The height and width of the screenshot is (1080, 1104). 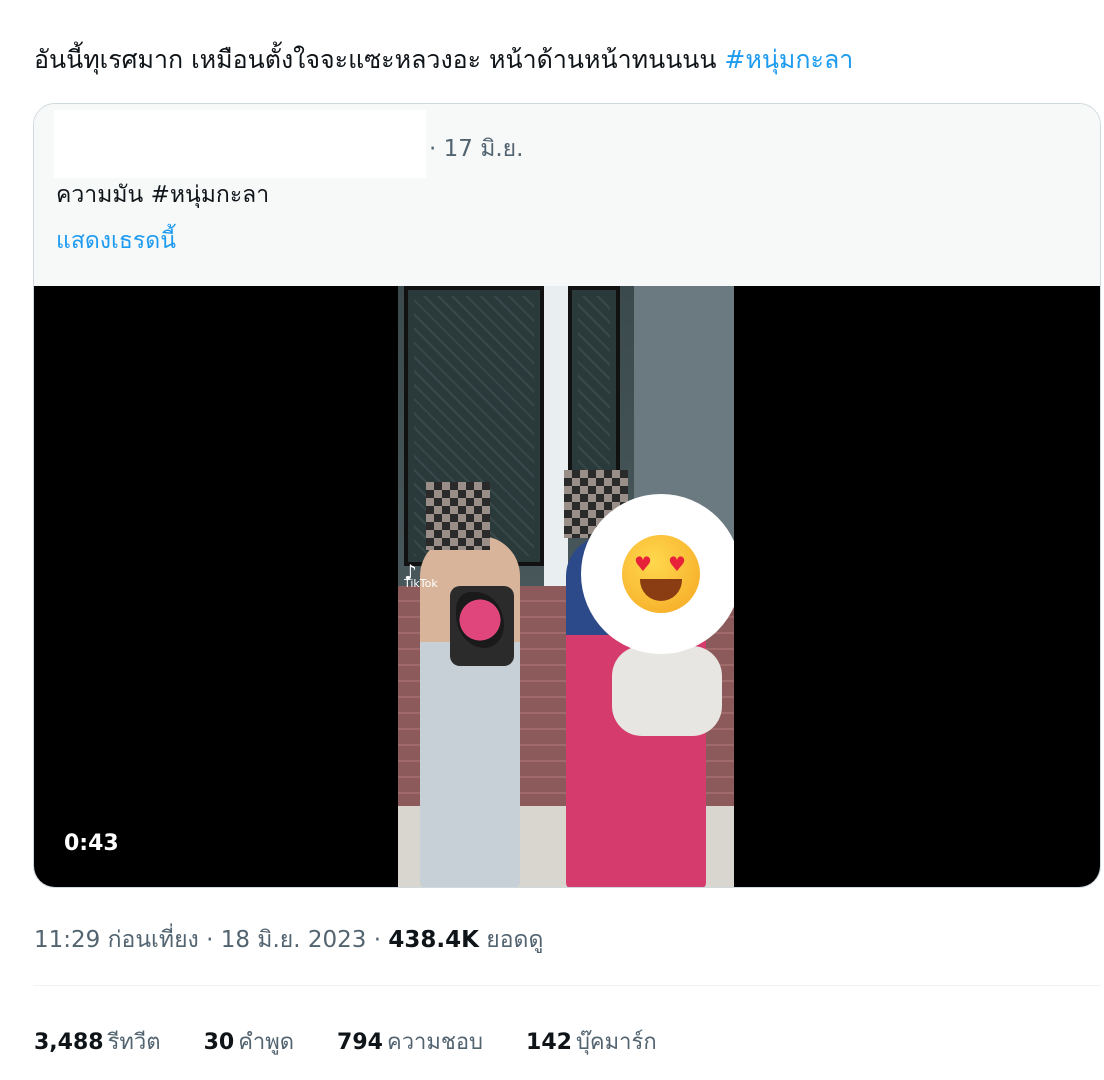 What do you see at coordinates (97, 1041) in the screenshot?
I see `retweets-stat: 3,488 รีทวีต` at bounding box center [97, 1041].